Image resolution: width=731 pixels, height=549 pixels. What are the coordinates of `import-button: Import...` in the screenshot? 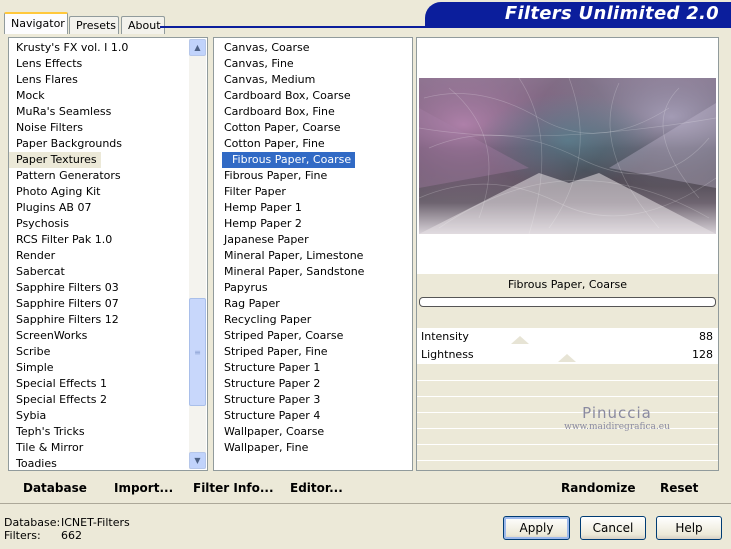 It's located at (143, 488).